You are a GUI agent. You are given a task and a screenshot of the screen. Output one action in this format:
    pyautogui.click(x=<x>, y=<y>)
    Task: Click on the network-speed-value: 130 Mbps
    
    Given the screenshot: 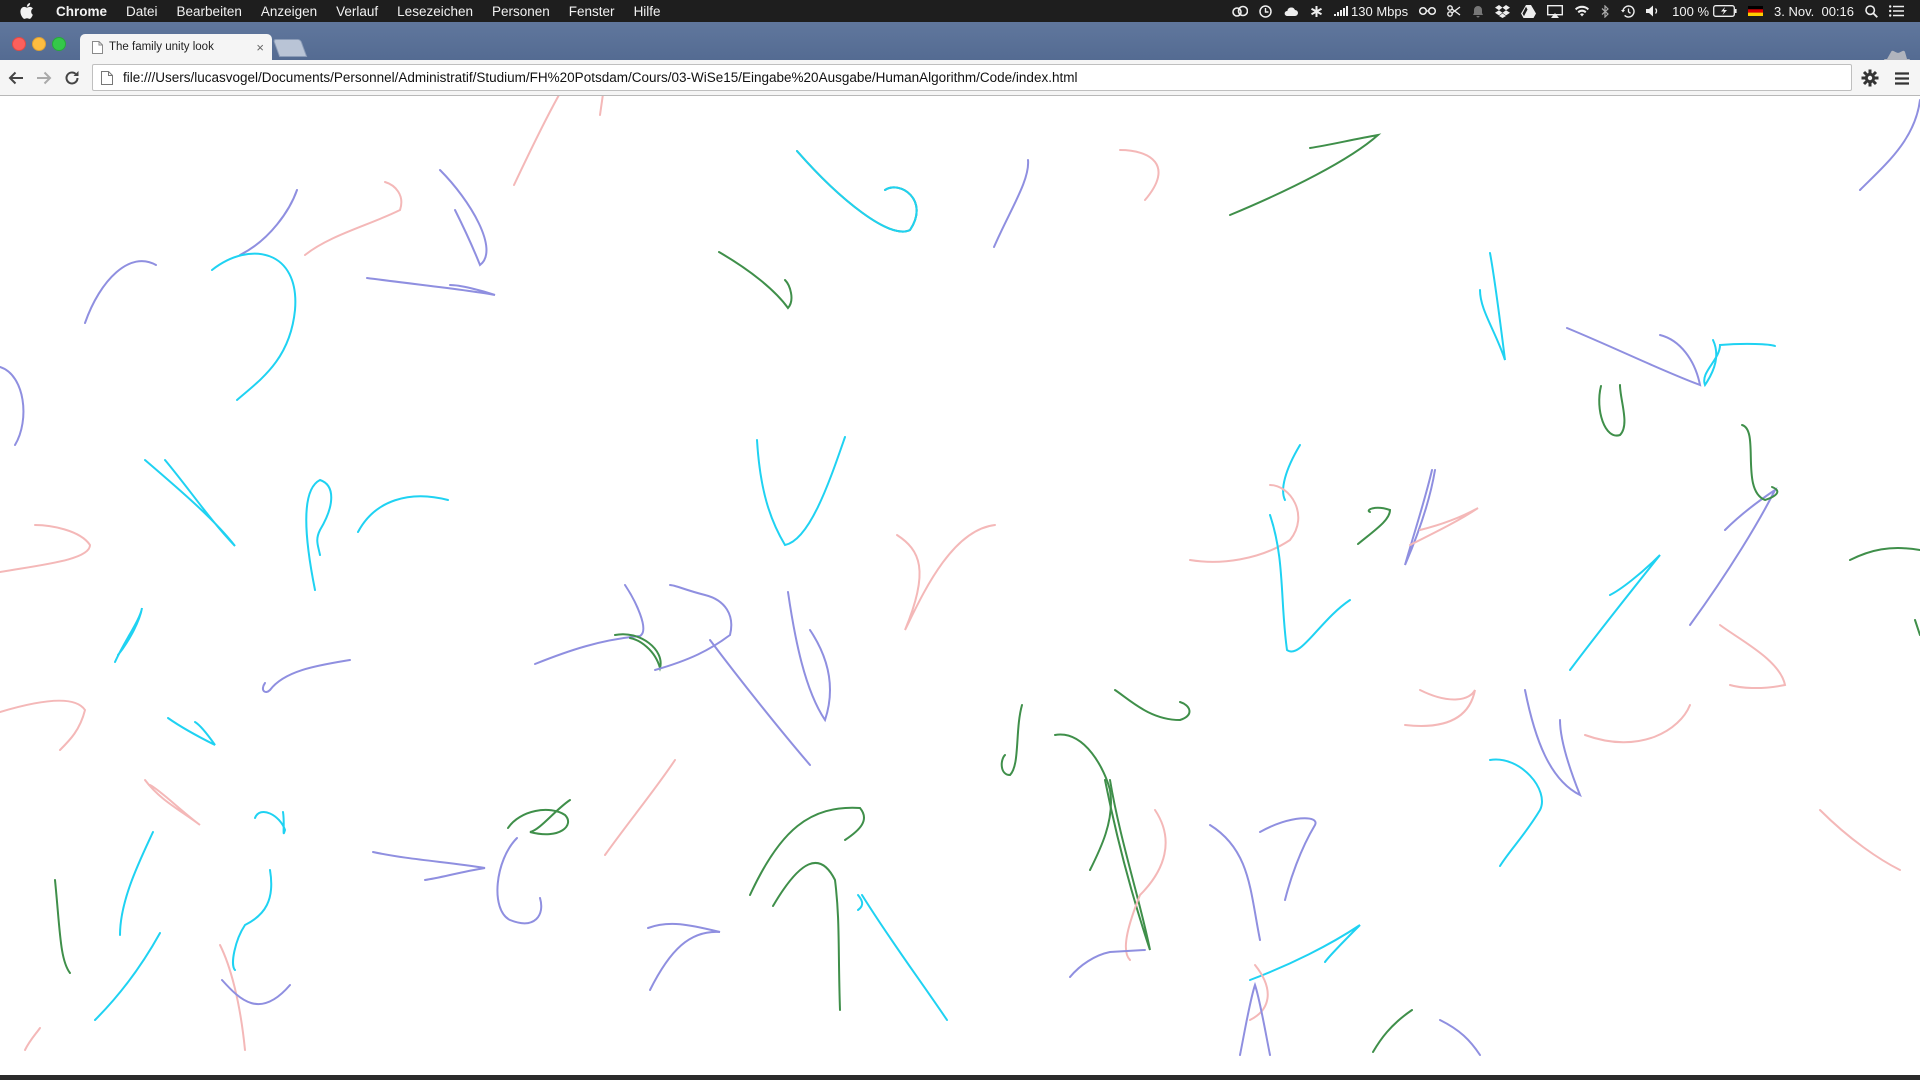 What is the action you would take?
    pyautogui.click(x=1380, y=11)
    